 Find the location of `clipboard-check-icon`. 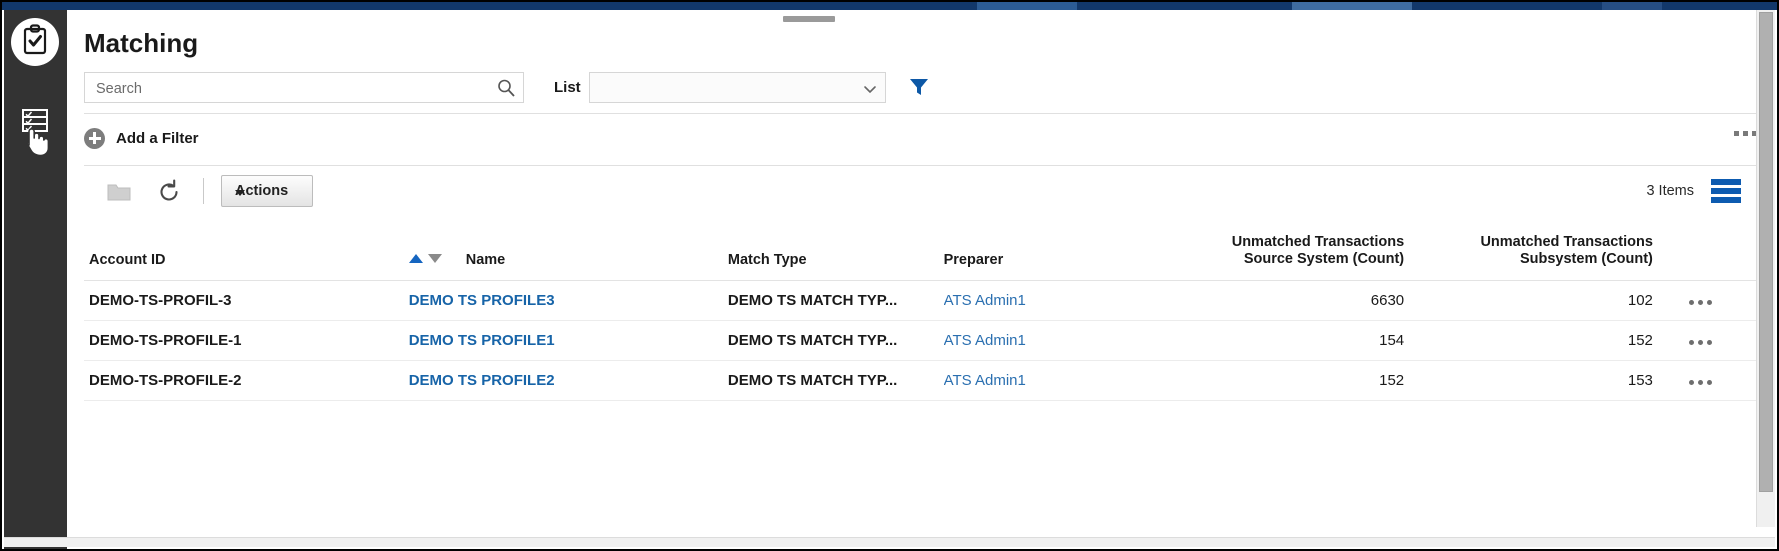

clipboard-check-icon is located at coordinates (35, 42).